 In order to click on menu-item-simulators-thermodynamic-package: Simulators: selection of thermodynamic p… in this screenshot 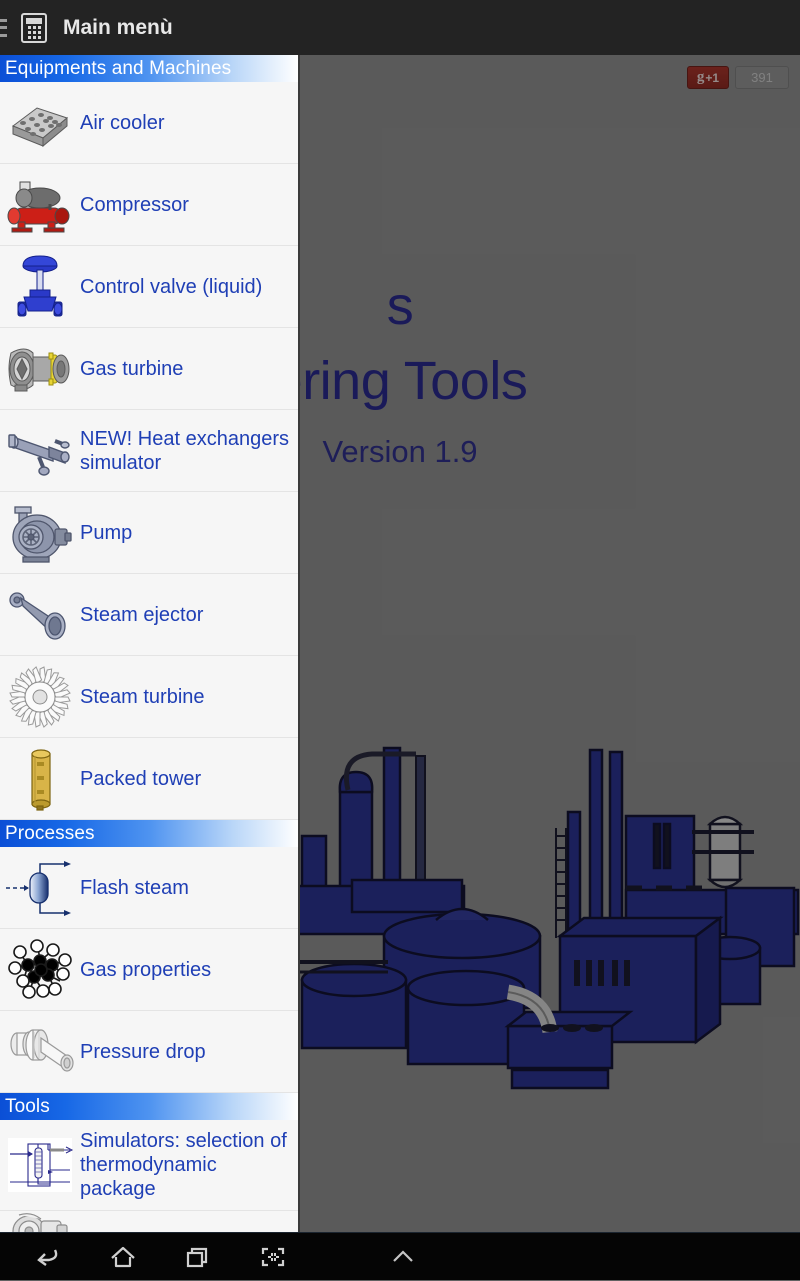, I will do `click(149, 1165)`.